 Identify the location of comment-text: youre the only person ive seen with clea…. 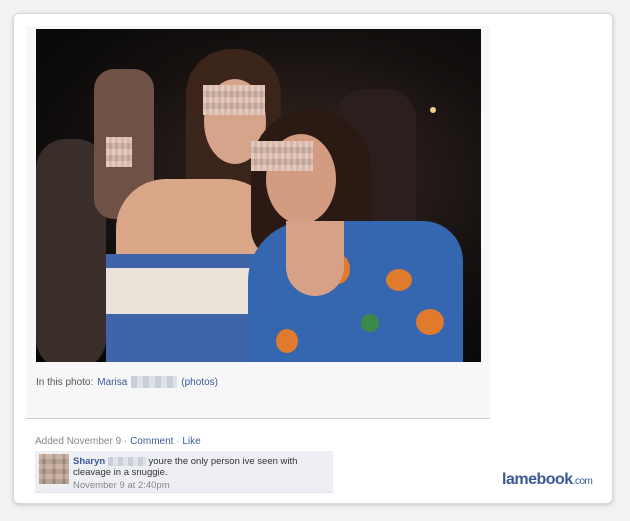
(185, 467).